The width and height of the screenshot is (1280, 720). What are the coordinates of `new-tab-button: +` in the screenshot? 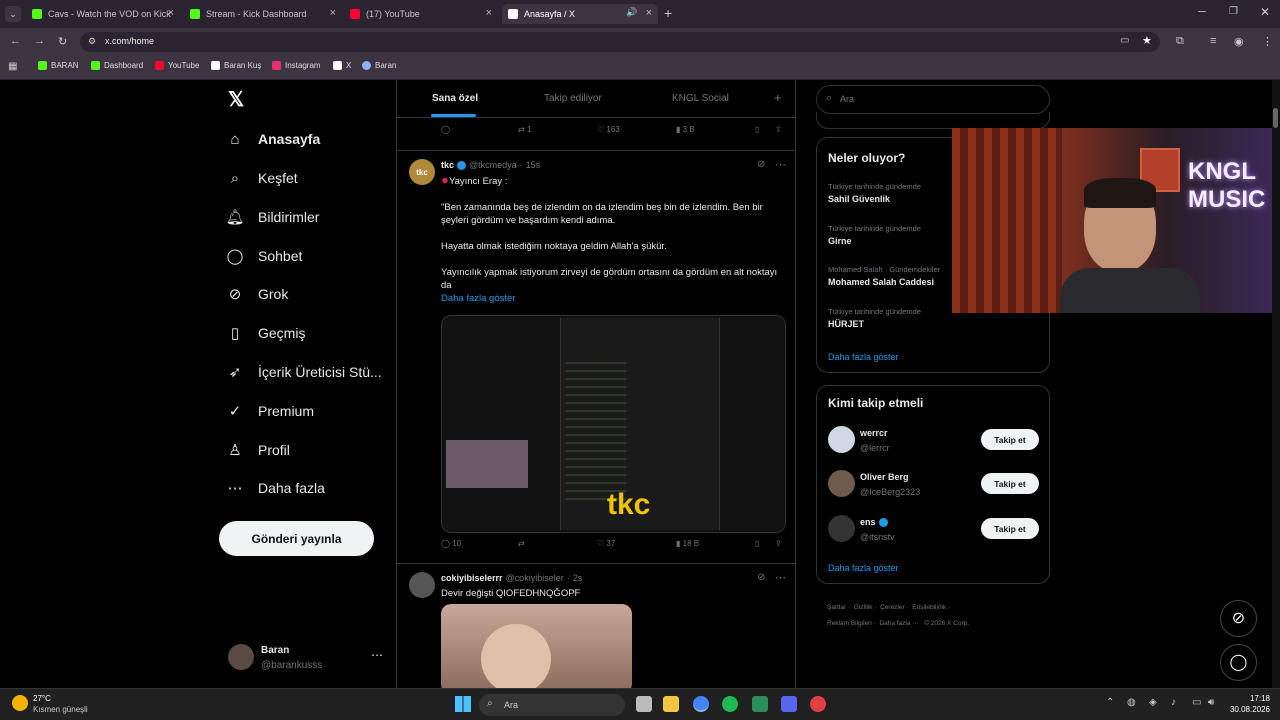 It's located at (668, 13).